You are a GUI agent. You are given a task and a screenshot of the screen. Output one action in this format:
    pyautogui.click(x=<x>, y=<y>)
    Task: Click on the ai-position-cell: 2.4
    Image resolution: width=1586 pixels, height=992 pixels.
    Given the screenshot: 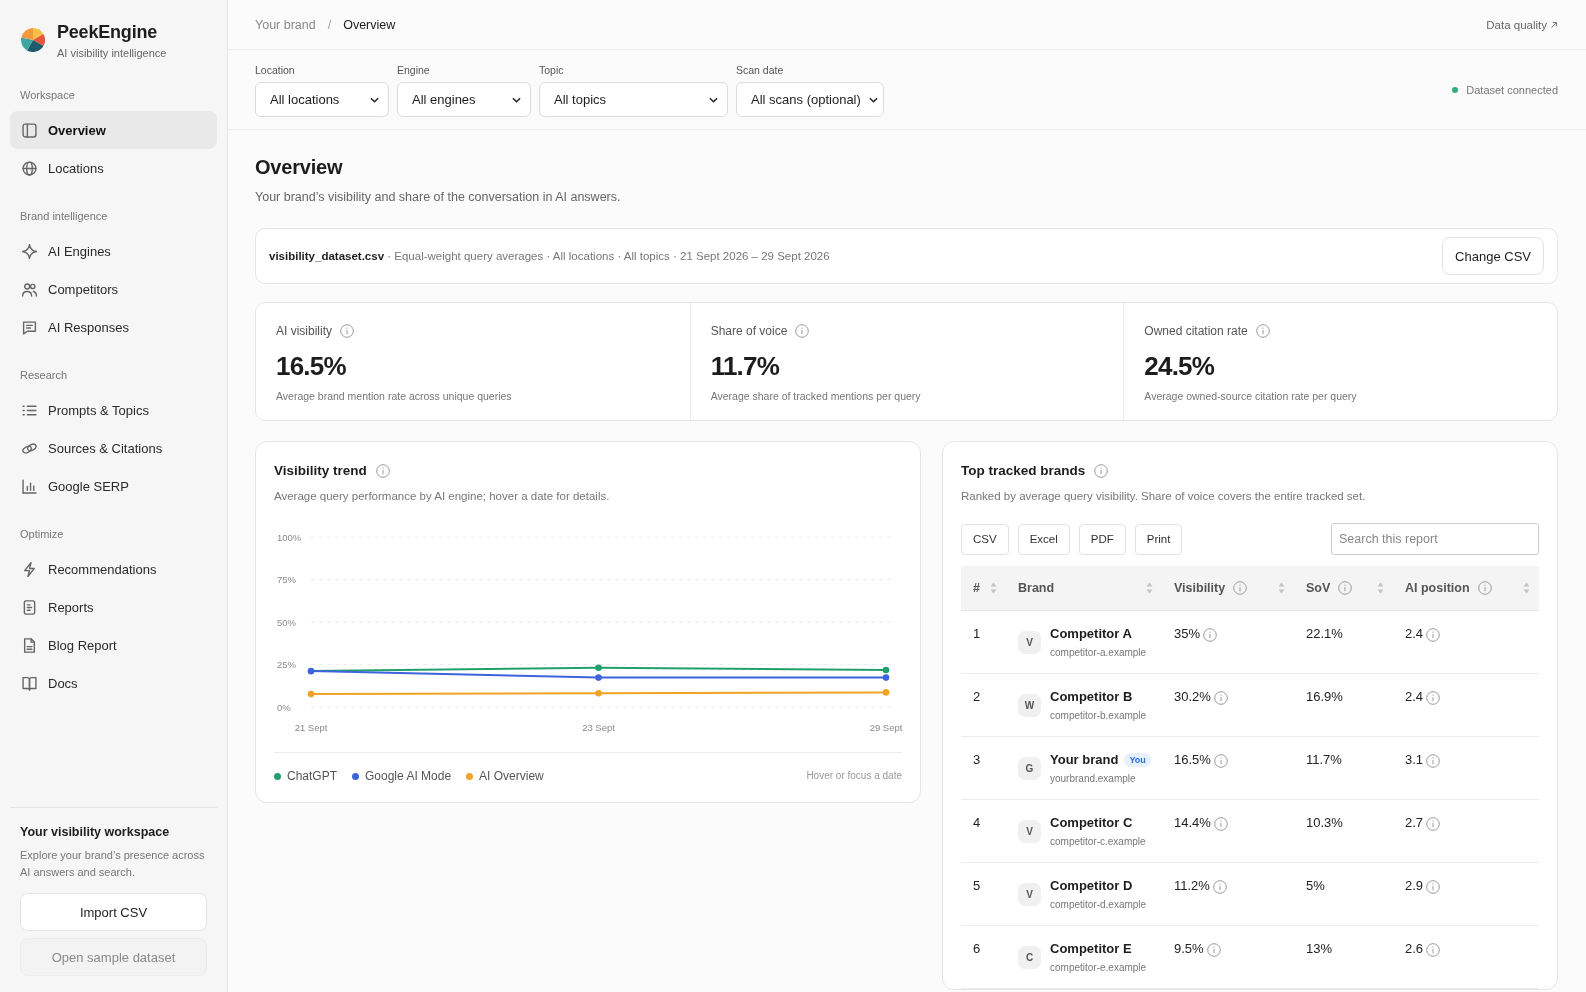 What is the action you would take?
    pyautogui.click(x=1414, y=634)
    